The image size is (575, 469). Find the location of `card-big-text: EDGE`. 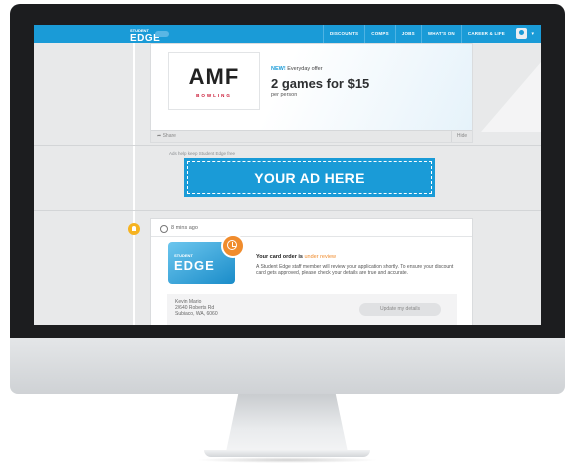

card-big-text: EDGE is located at coordinates (194, 265).